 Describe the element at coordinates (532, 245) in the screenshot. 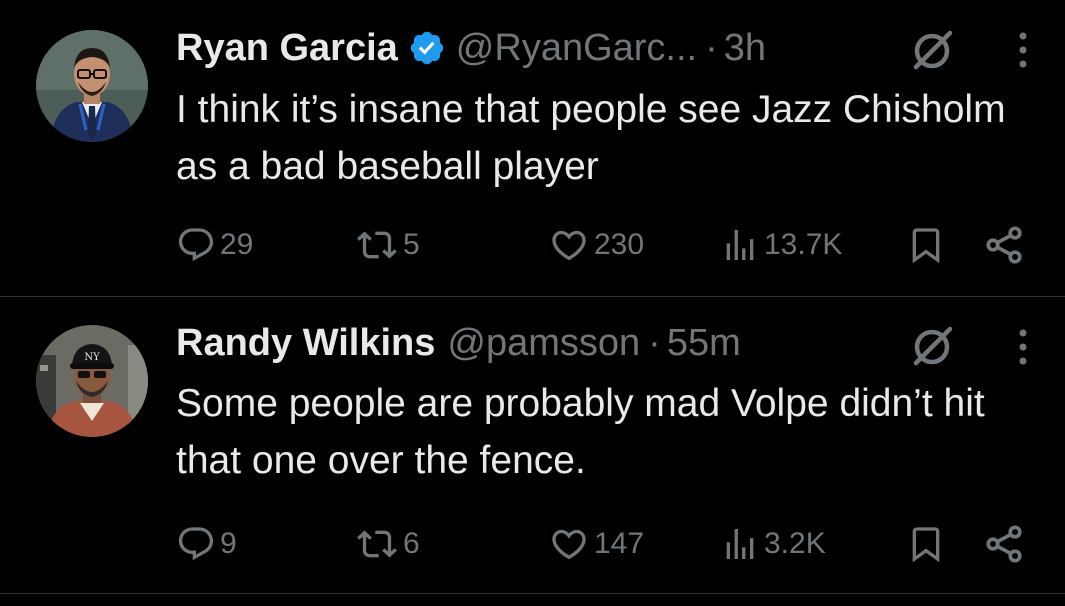

I see `action-bar: 29 5 230 13.7K` at that location.